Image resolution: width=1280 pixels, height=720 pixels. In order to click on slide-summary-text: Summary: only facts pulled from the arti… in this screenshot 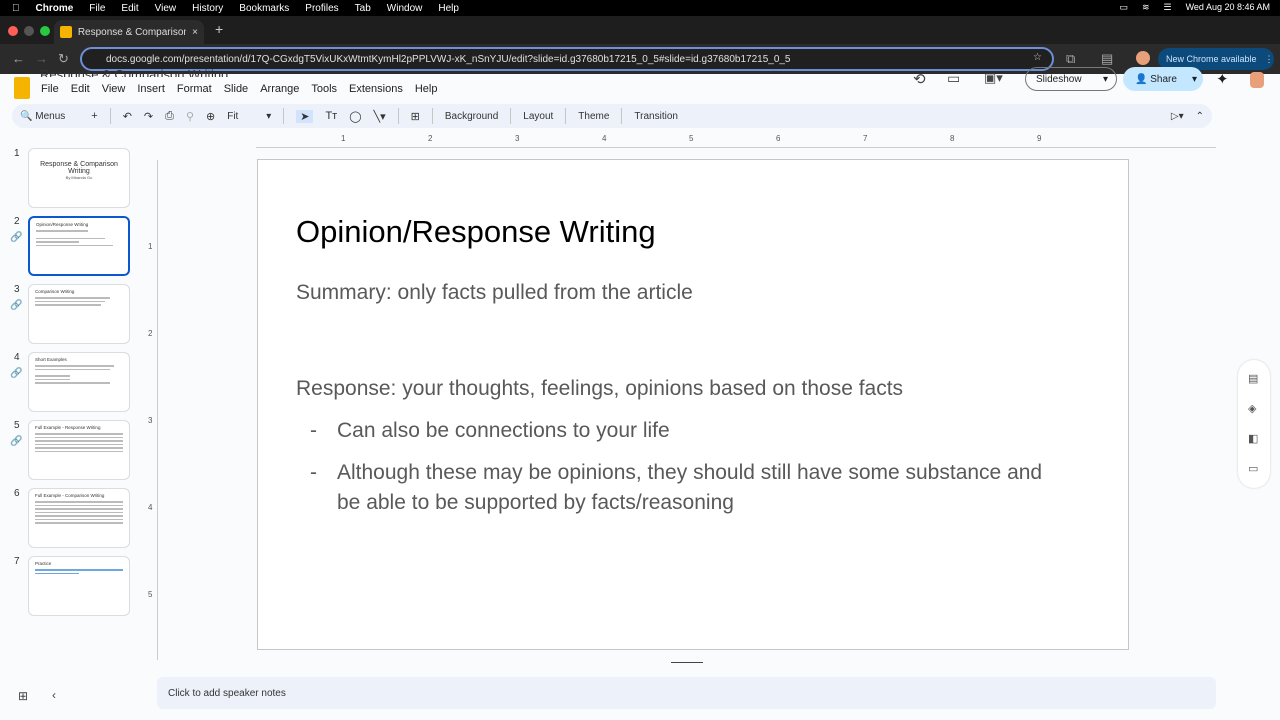, I will do `click(494, 293)`.